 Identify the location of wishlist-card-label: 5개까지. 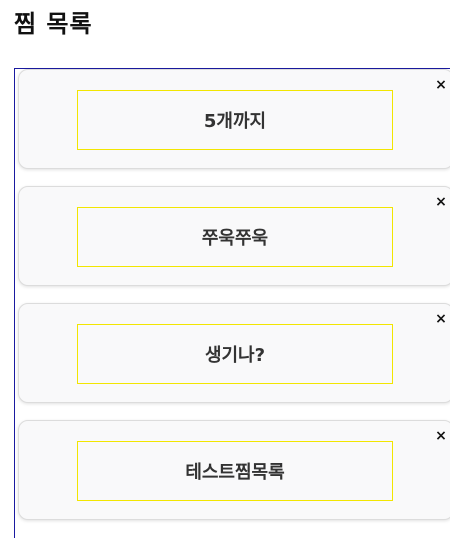
(235, 120).